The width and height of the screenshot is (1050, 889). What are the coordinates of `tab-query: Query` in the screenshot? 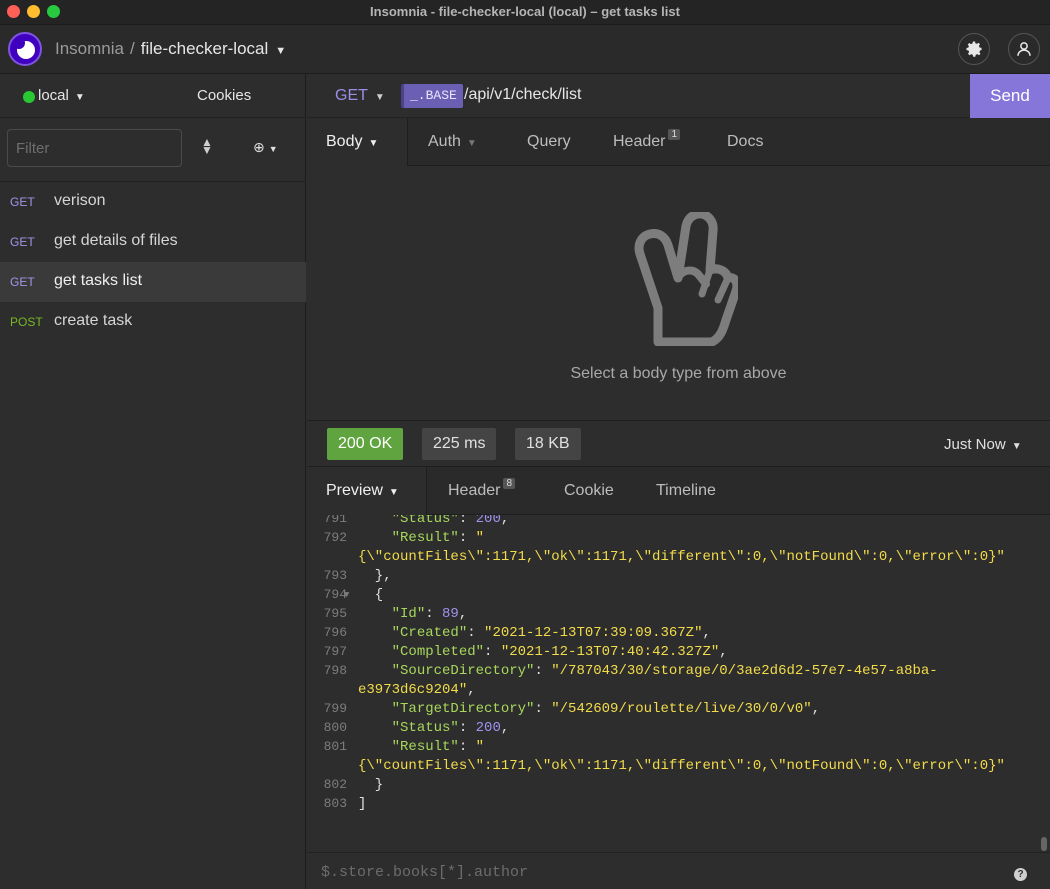 It's located at (549, 142).